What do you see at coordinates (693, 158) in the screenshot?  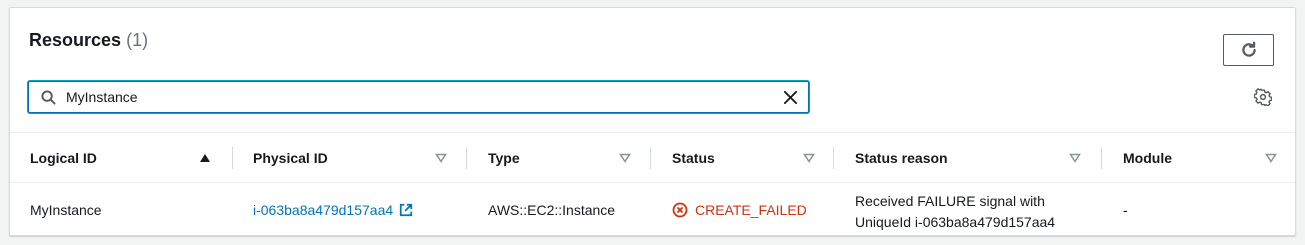 I see `column-label: Status` at bounding box center [693, 158].